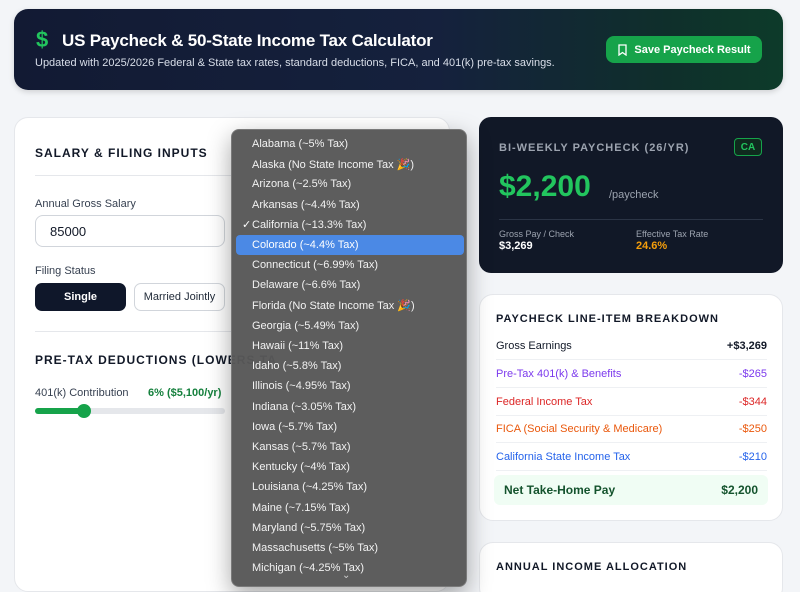  I want to click on state-option-label: Illinois (~4.95% Tax), so click(301, 386).